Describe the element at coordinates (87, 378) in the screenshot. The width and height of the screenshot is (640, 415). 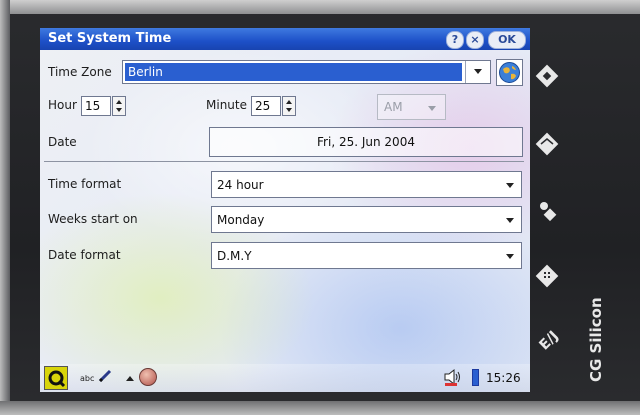
I see `input-mode-indicator: abc` at that location.